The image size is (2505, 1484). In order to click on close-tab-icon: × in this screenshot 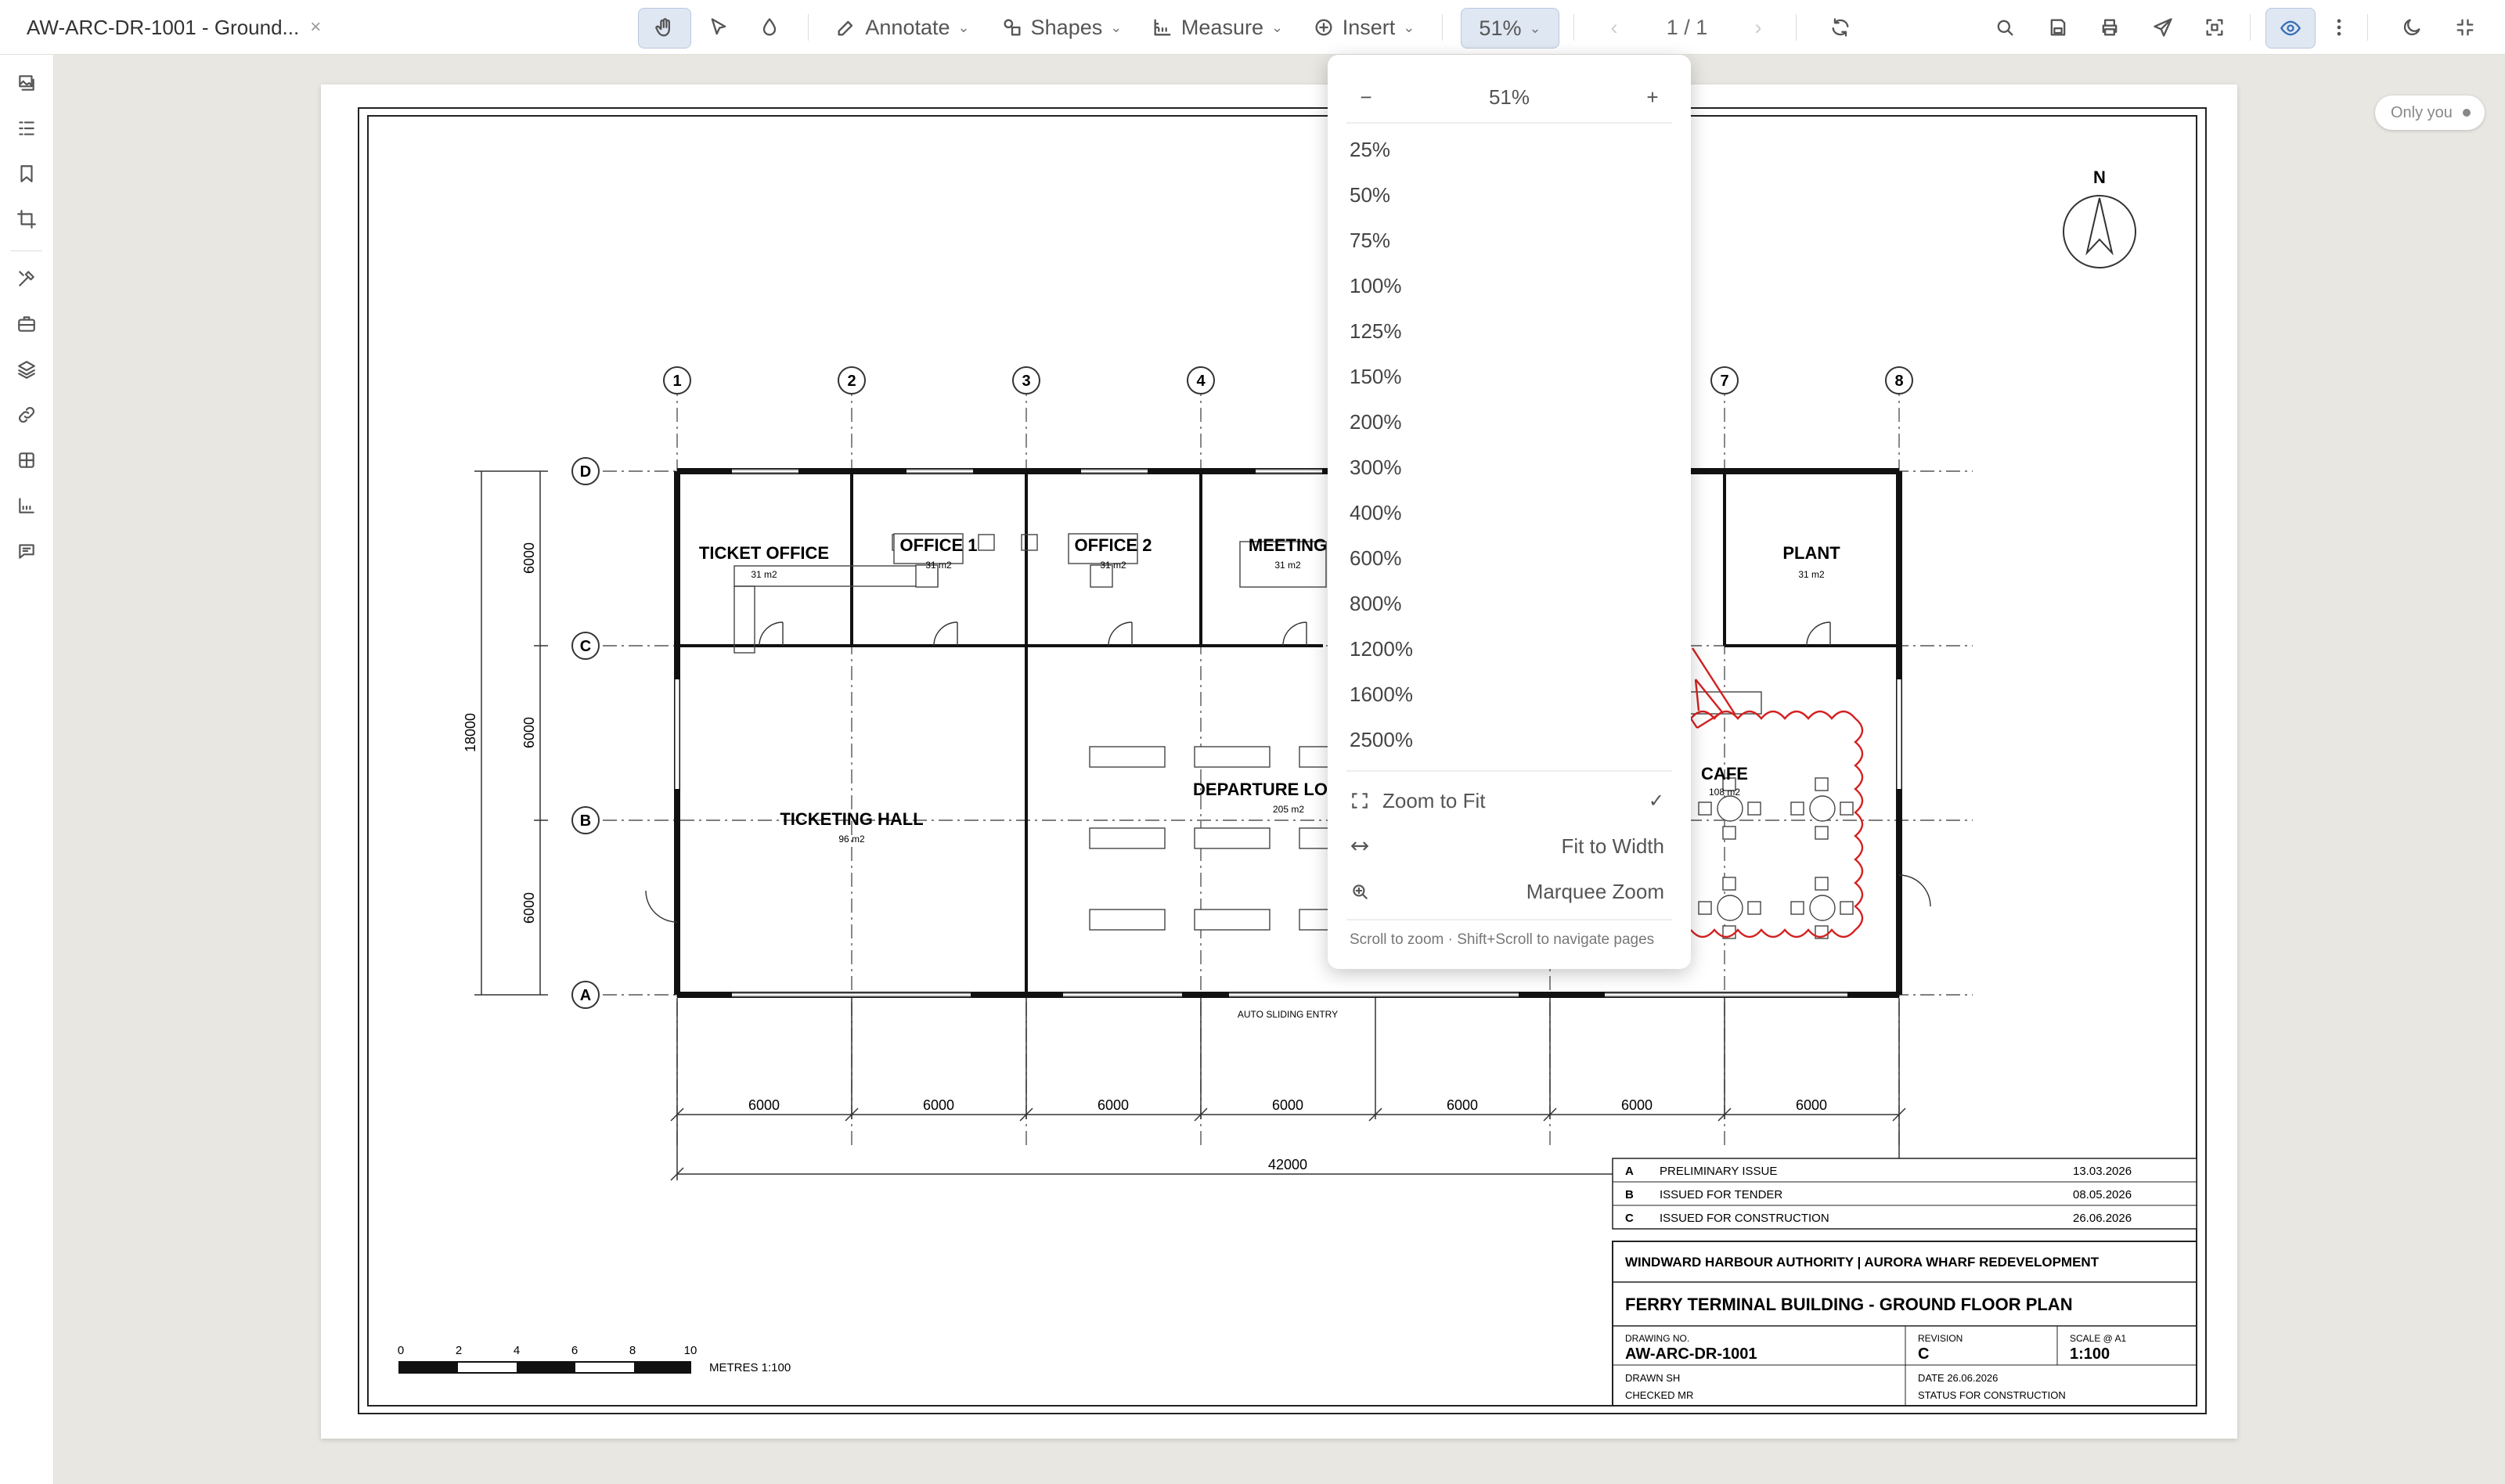, I will do `click(315, 27)`.